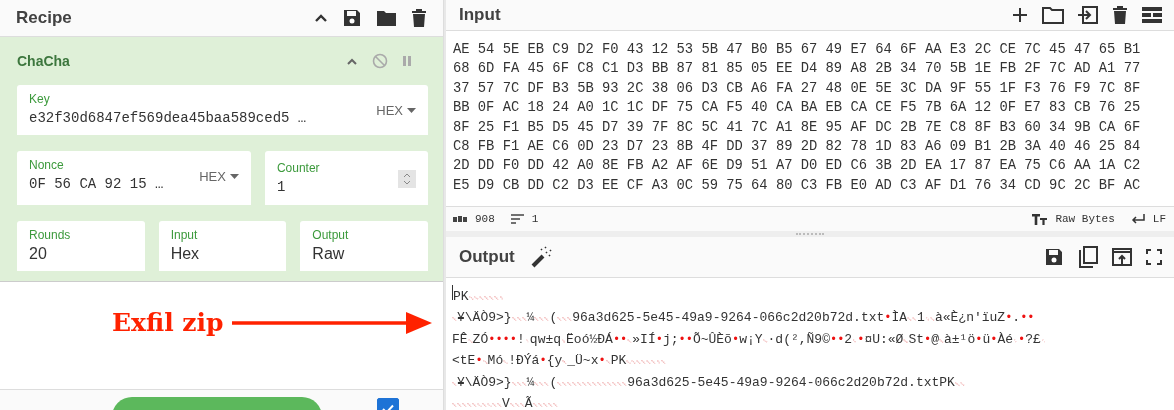  I want to click on eol-label: LF, so click(1159, 219).